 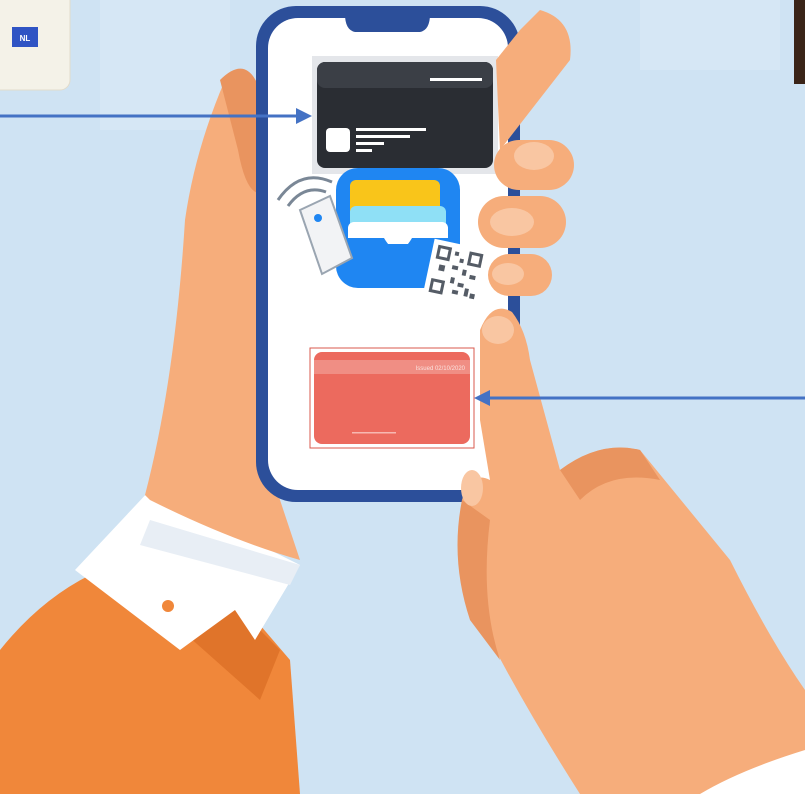 I want to click on eu-country-code: NL, so click(x=25, y=38).